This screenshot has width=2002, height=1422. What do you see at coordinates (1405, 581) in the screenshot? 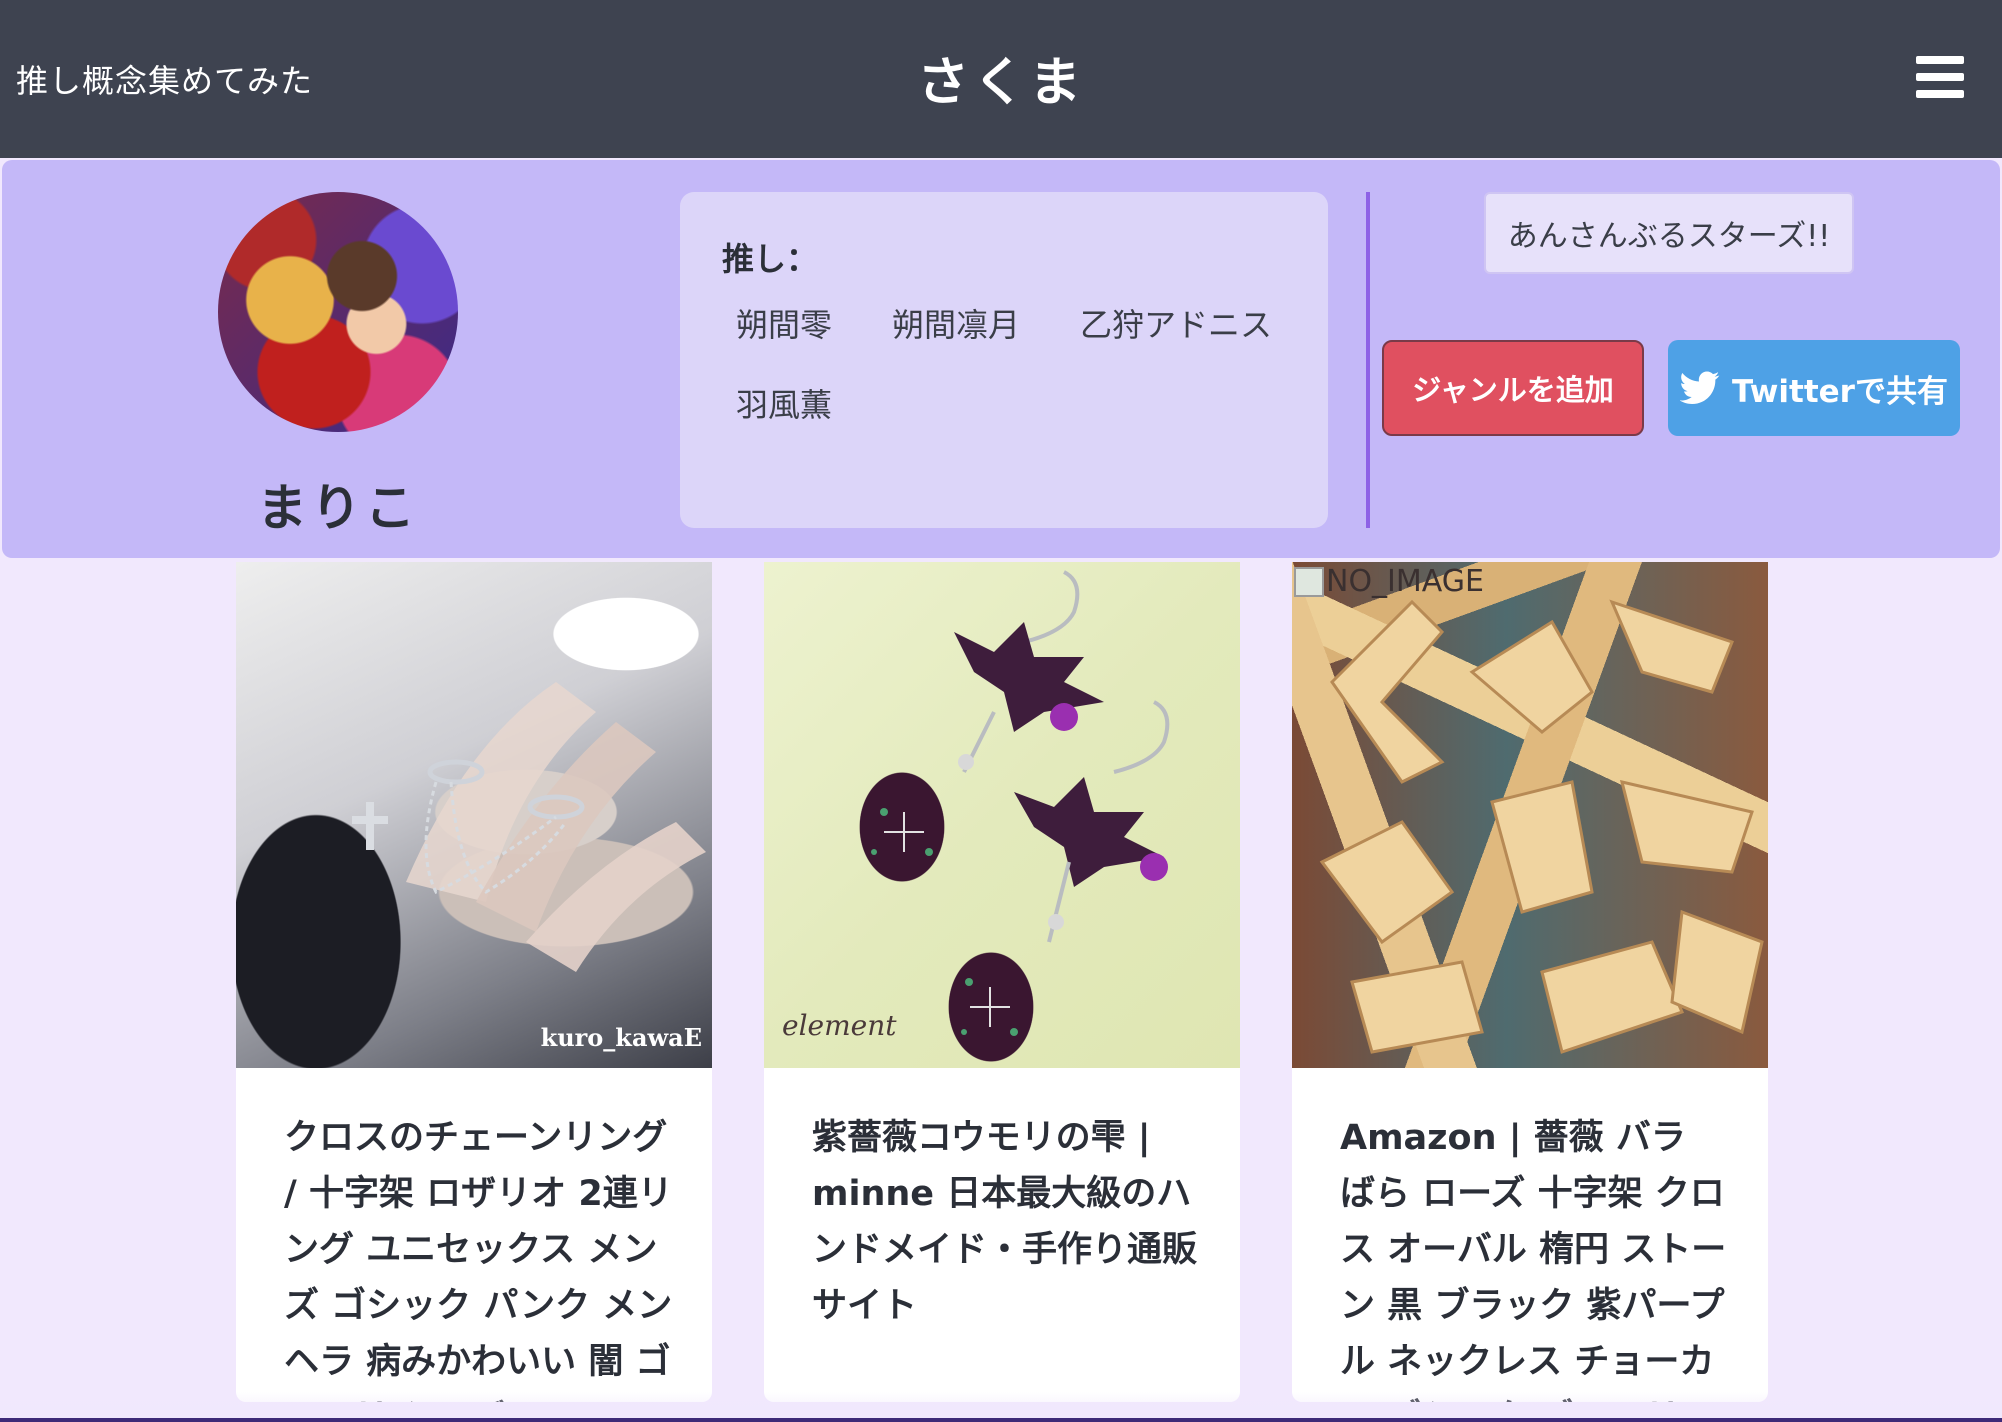
I see `image-alt-text: NO_IMAGE` at bounding box center [1405, 581].